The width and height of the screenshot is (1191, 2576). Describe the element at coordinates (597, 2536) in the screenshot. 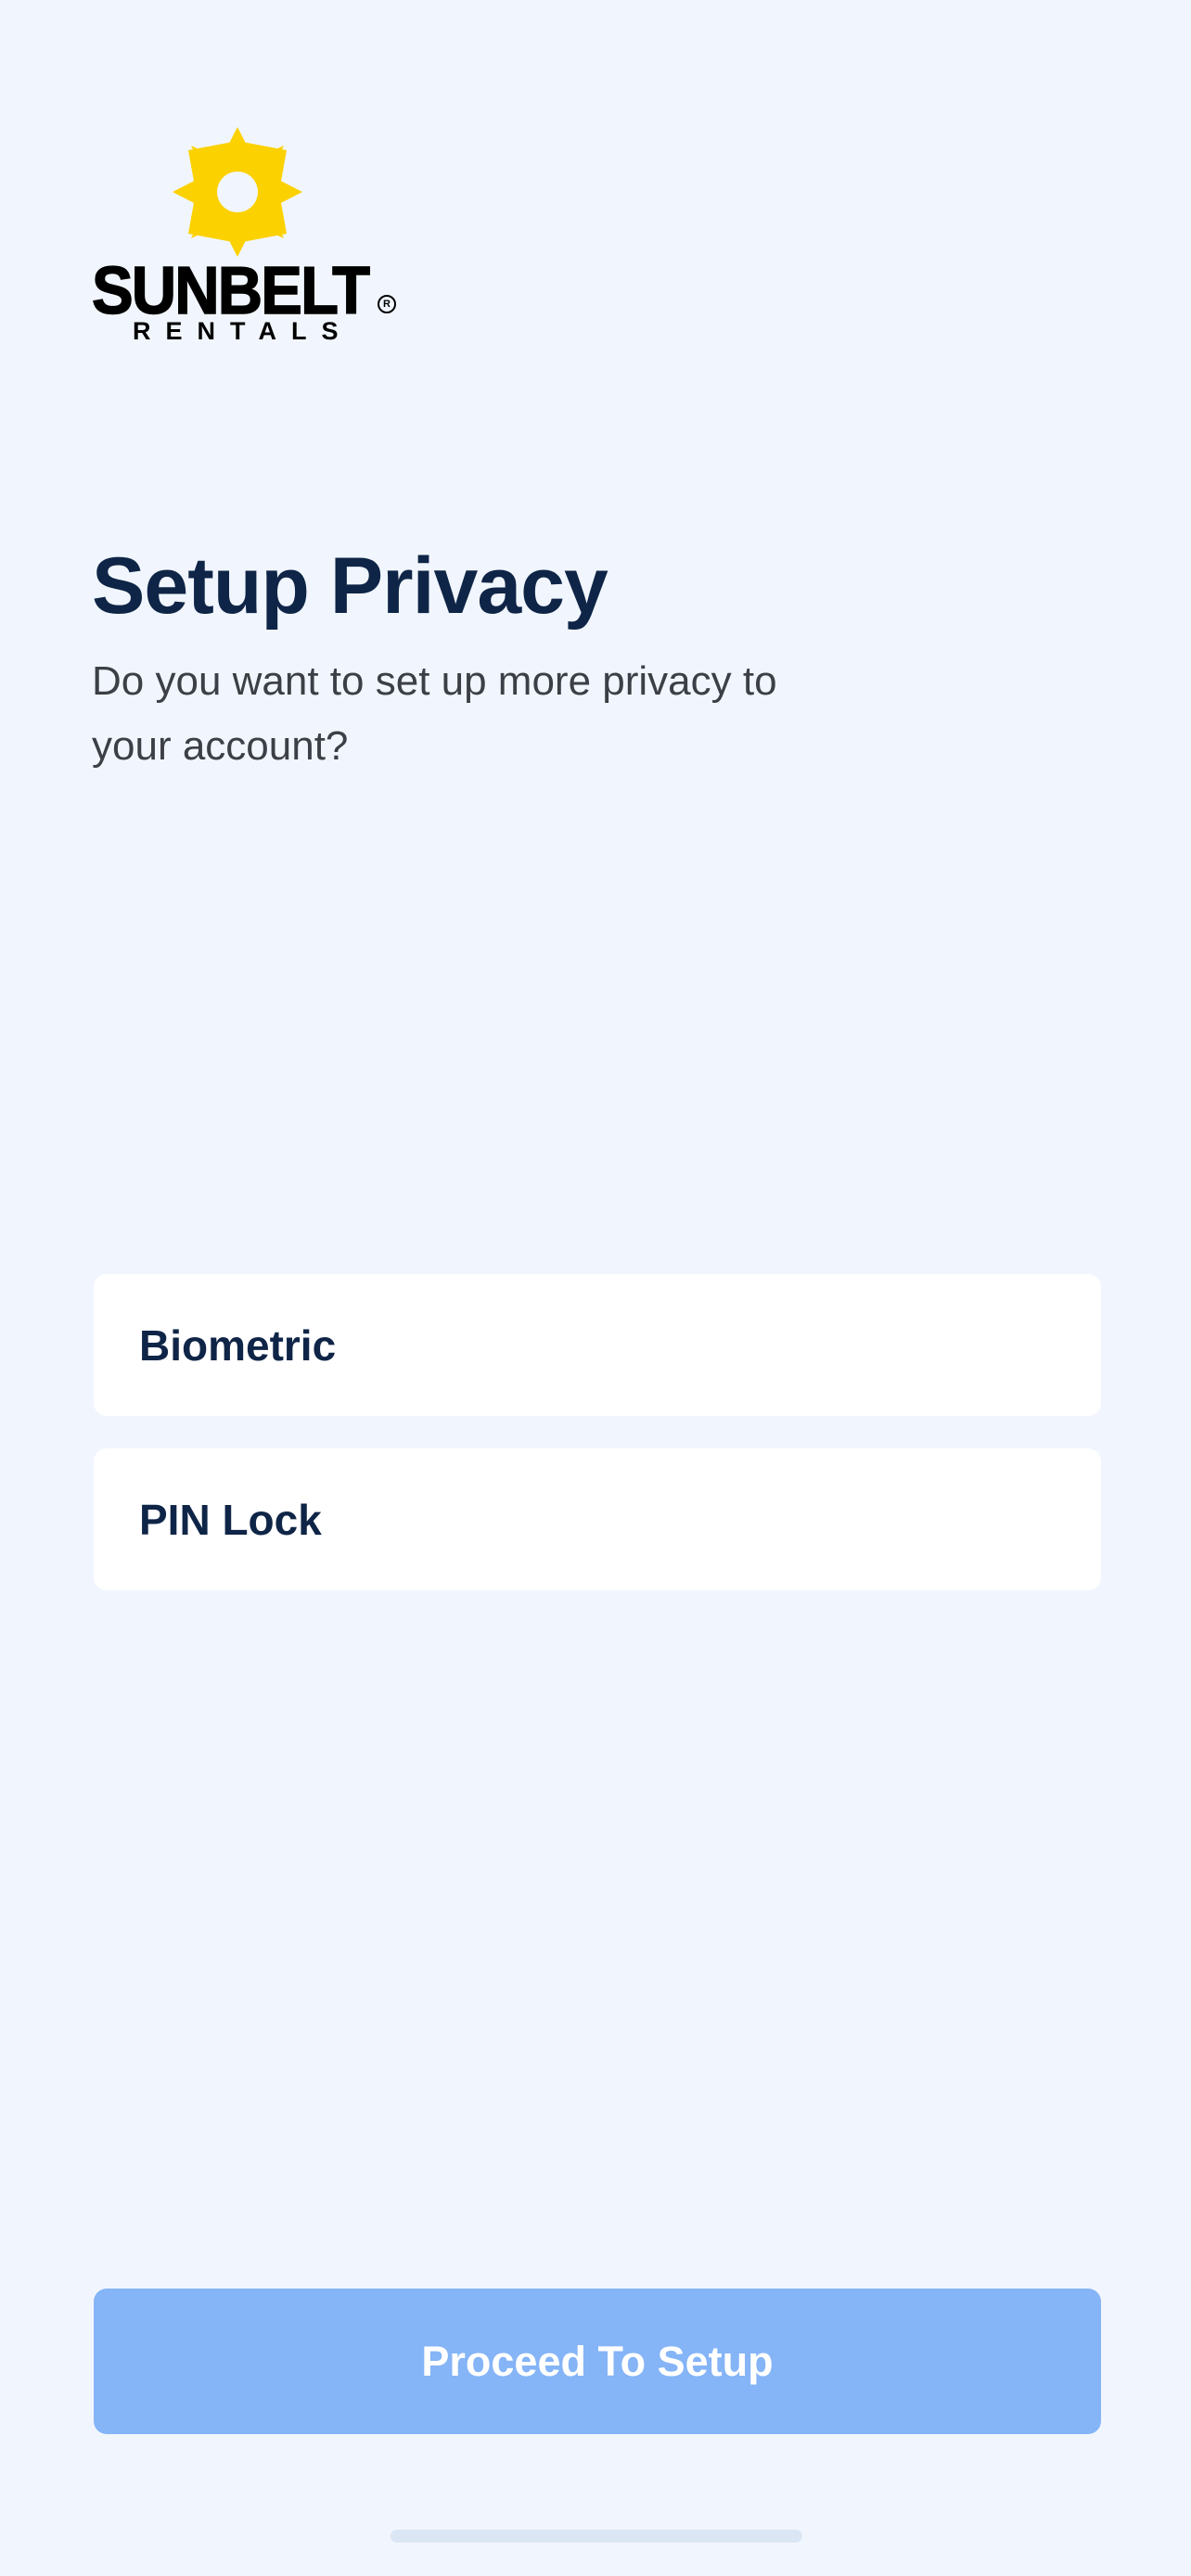

I see `home-indicator` at that location.